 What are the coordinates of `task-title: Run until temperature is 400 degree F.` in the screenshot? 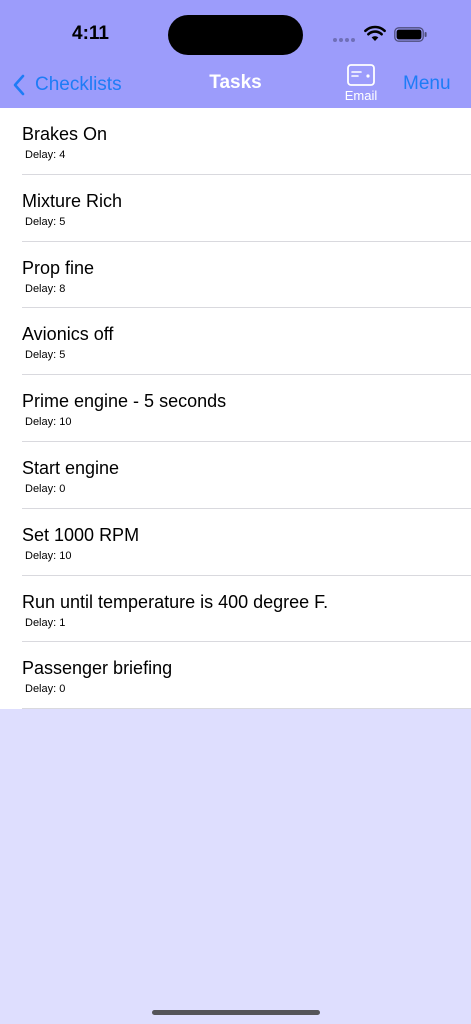 It's located at (175, 601).